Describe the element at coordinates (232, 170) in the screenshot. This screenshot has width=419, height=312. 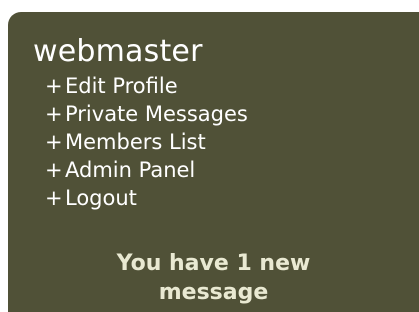
I see `menu-item-admin-panel: + Admin Panel` at that location.